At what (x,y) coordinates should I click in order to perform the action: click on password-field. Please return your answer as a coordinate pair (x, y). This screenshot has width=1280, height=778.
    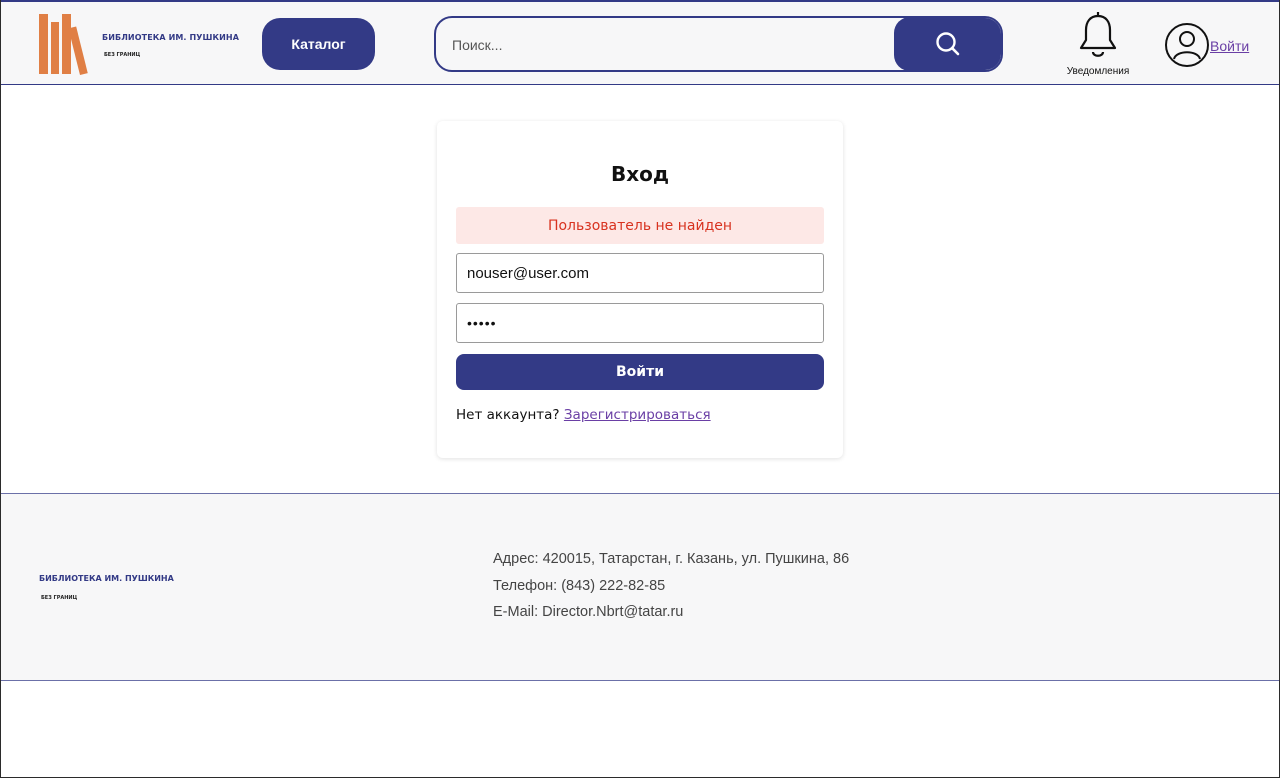
    Looking at the image, I should click on (640, 323).